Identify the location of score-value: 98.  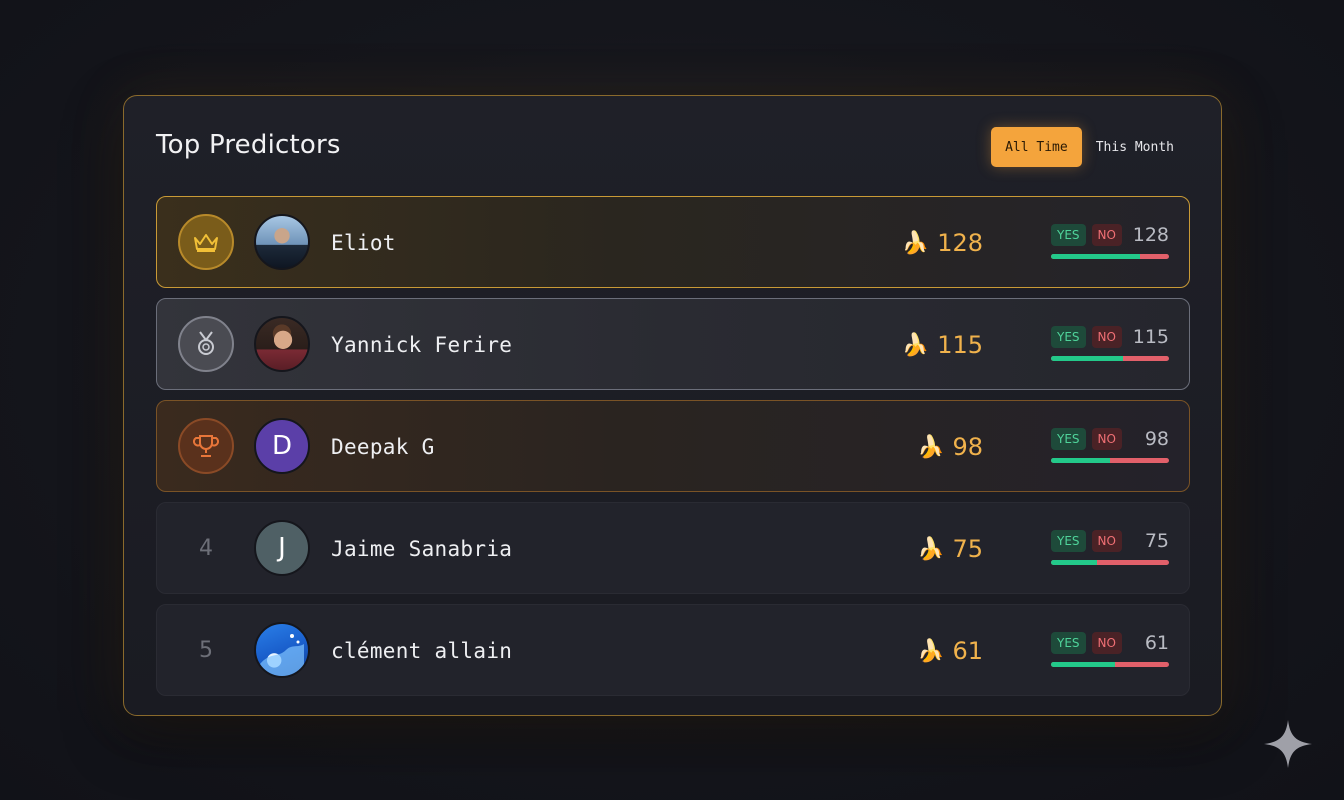
(967, 447).